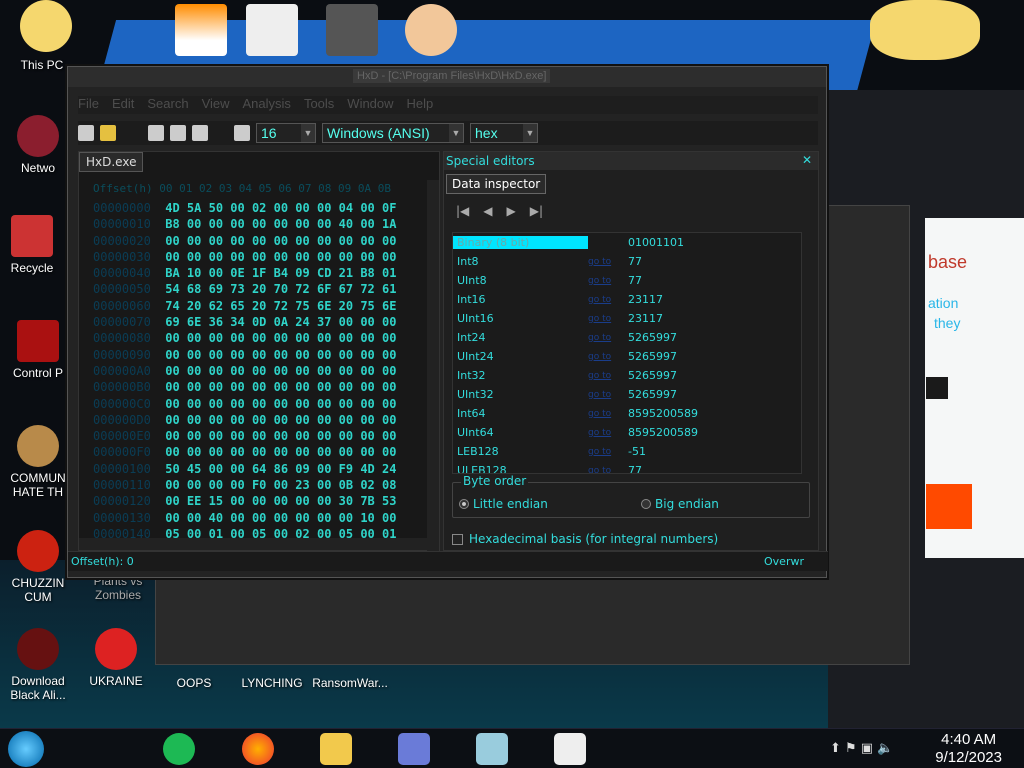 This screenshot has height=768, width=1024. What do you see at coordinates (156, 133) in the screenshot?
I see `open-disk-icon` at bounding box center [156, 133].